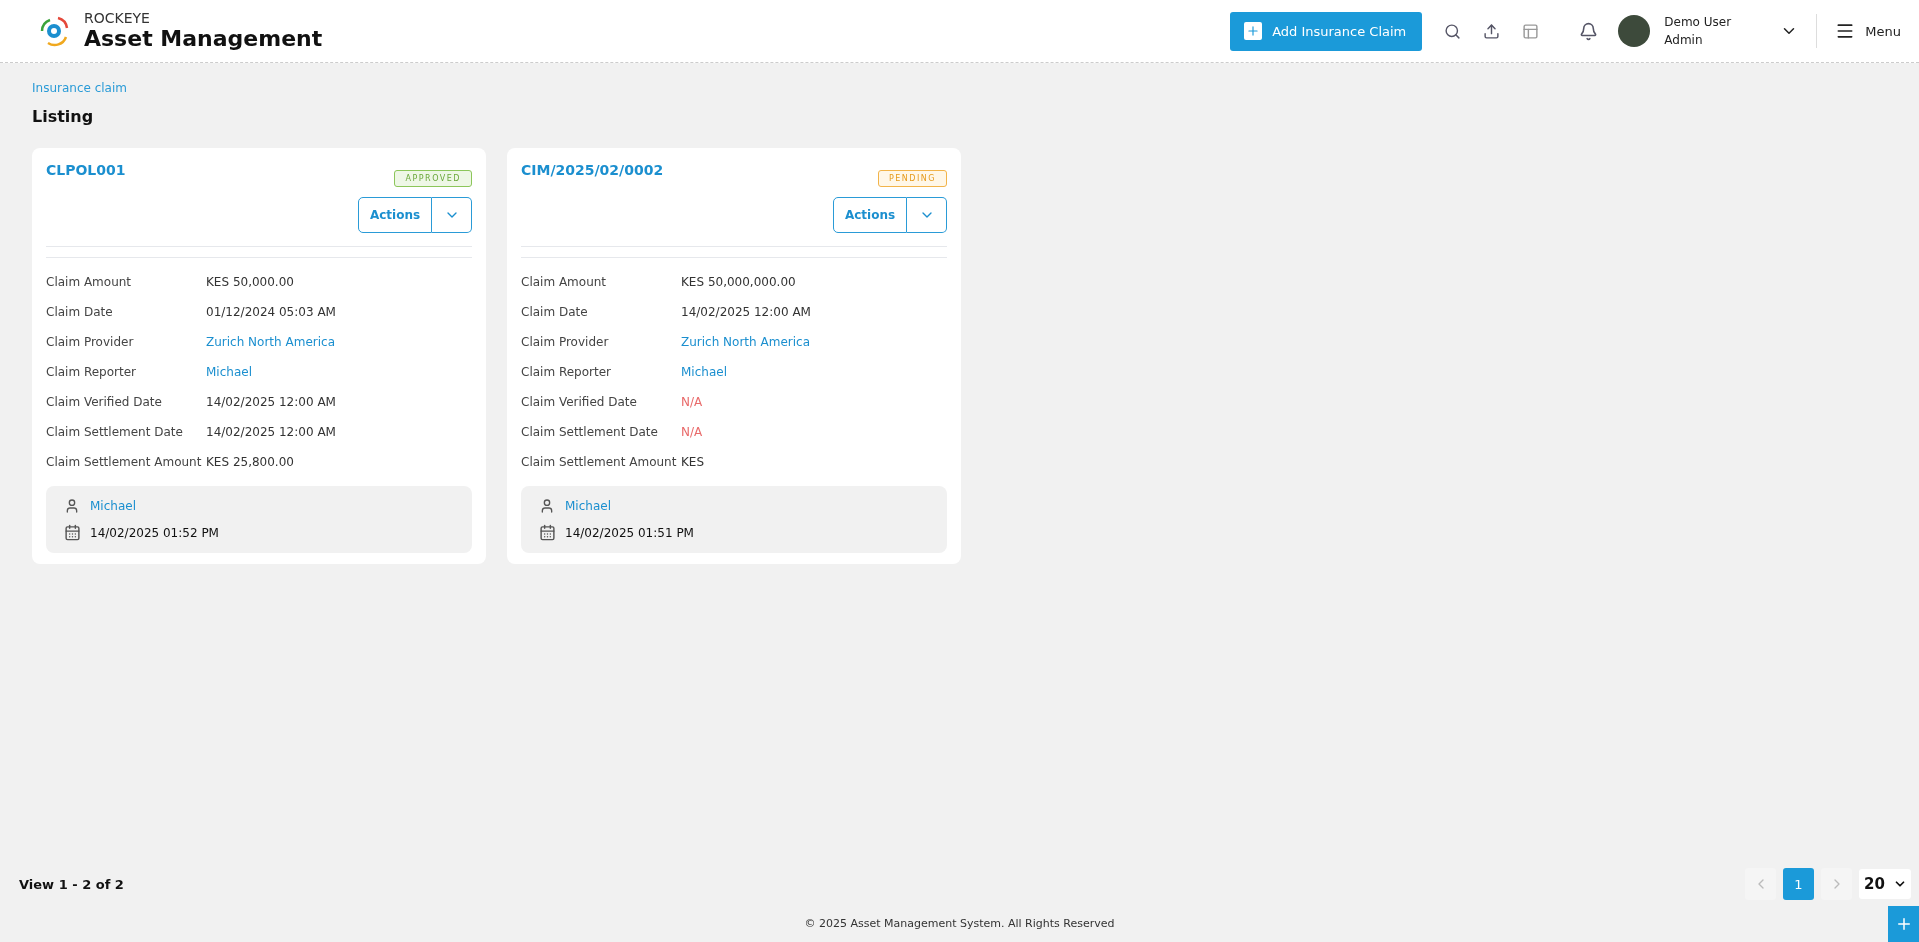  Describe the element at coordinates (1453, 31) in the screenshot. I see `search-icon` at that location.